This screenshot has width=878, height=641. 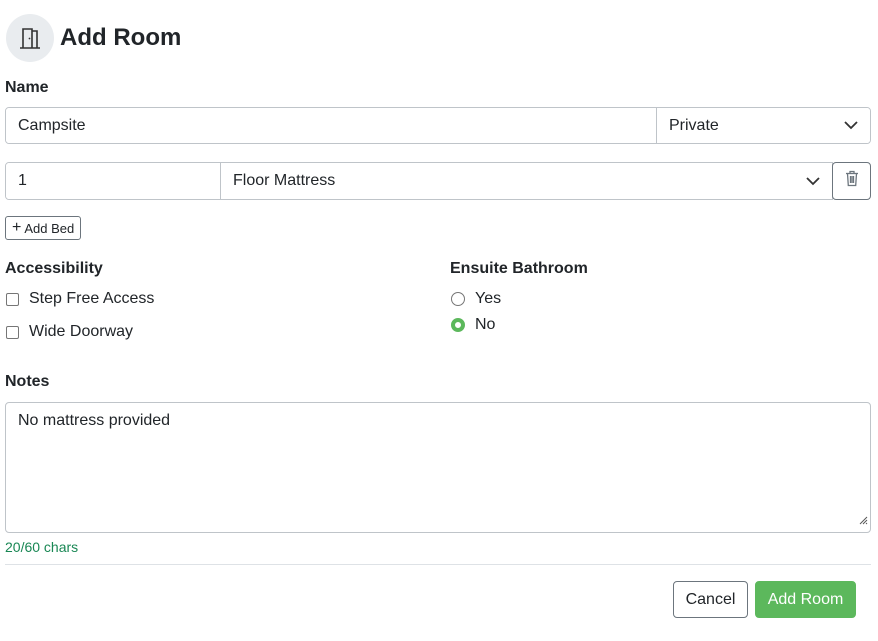 What do you see at coordinates (27, 381) in the screenshot?
I see `notes-label: Notes` at bounding box center [27, 381].